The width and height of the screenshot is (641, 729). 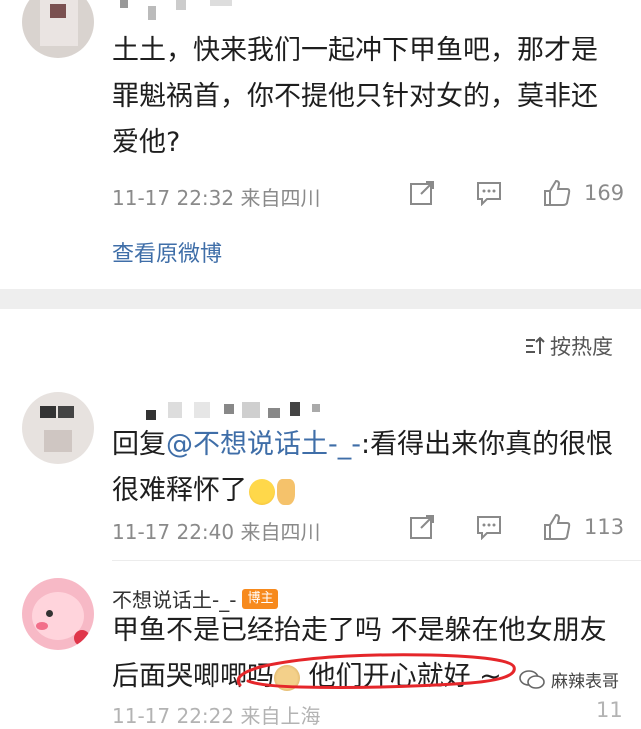 What do you see at coordinates (583, 527) in the screenshot?
I see `like-button: 113` at bounding box center [583, 527].